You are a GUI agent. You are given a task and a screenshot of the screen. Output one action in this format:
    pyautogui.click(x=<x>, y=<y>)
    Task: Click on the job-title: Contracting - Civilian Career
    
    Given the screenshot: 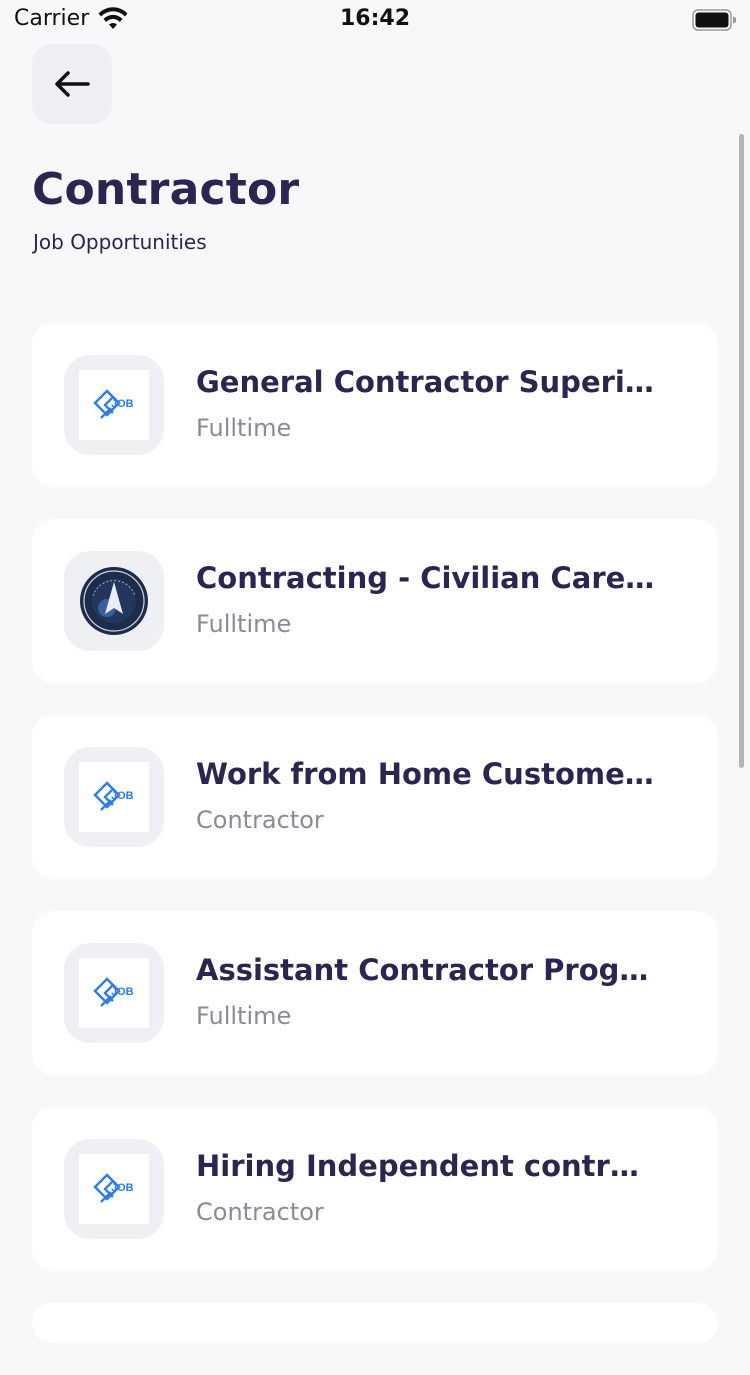 What is the action you would take?
    pyautogui.click(x=426, y=578)
    